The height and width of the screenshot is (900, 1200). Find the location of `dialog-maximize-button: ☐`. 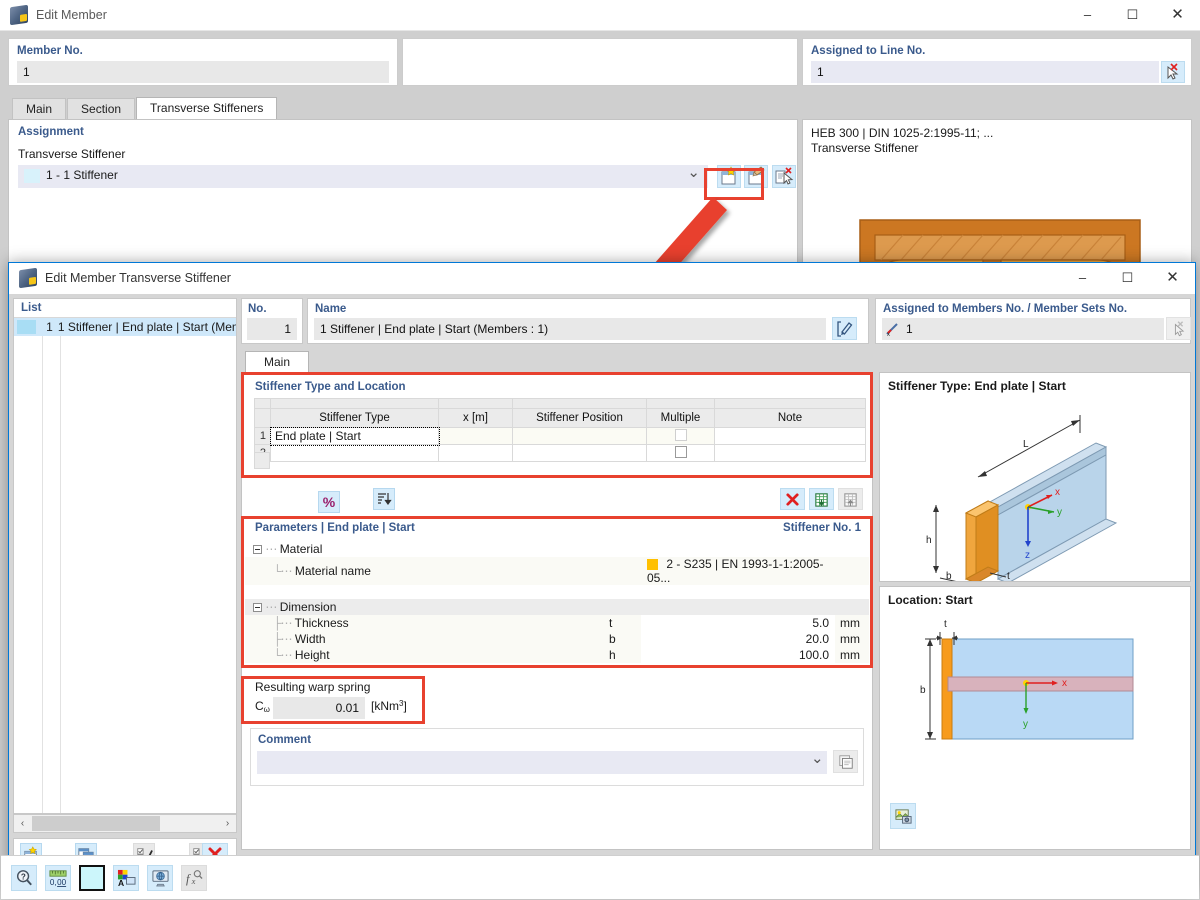

dialog-maximize-button: ☐ is located at coordinates (1127, 278).